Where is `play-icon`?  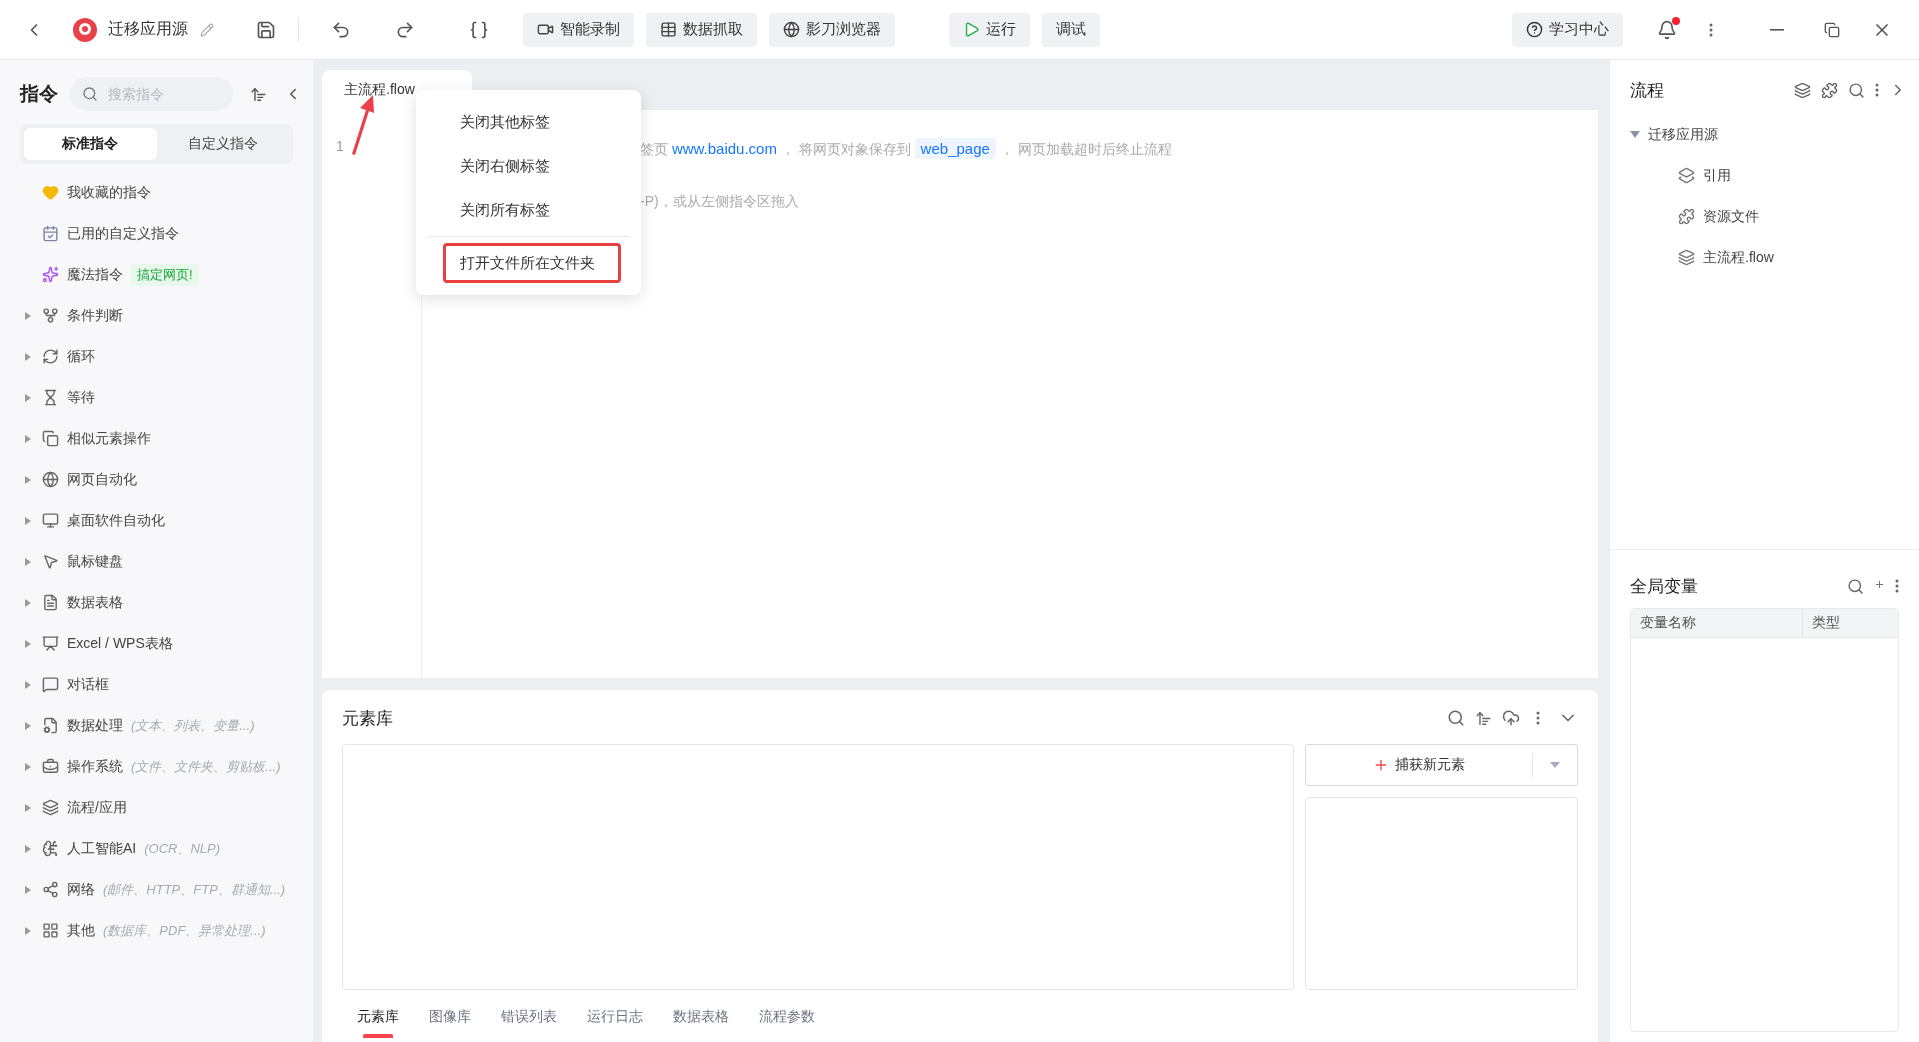 play-icon is located at coordinates (971, 29).